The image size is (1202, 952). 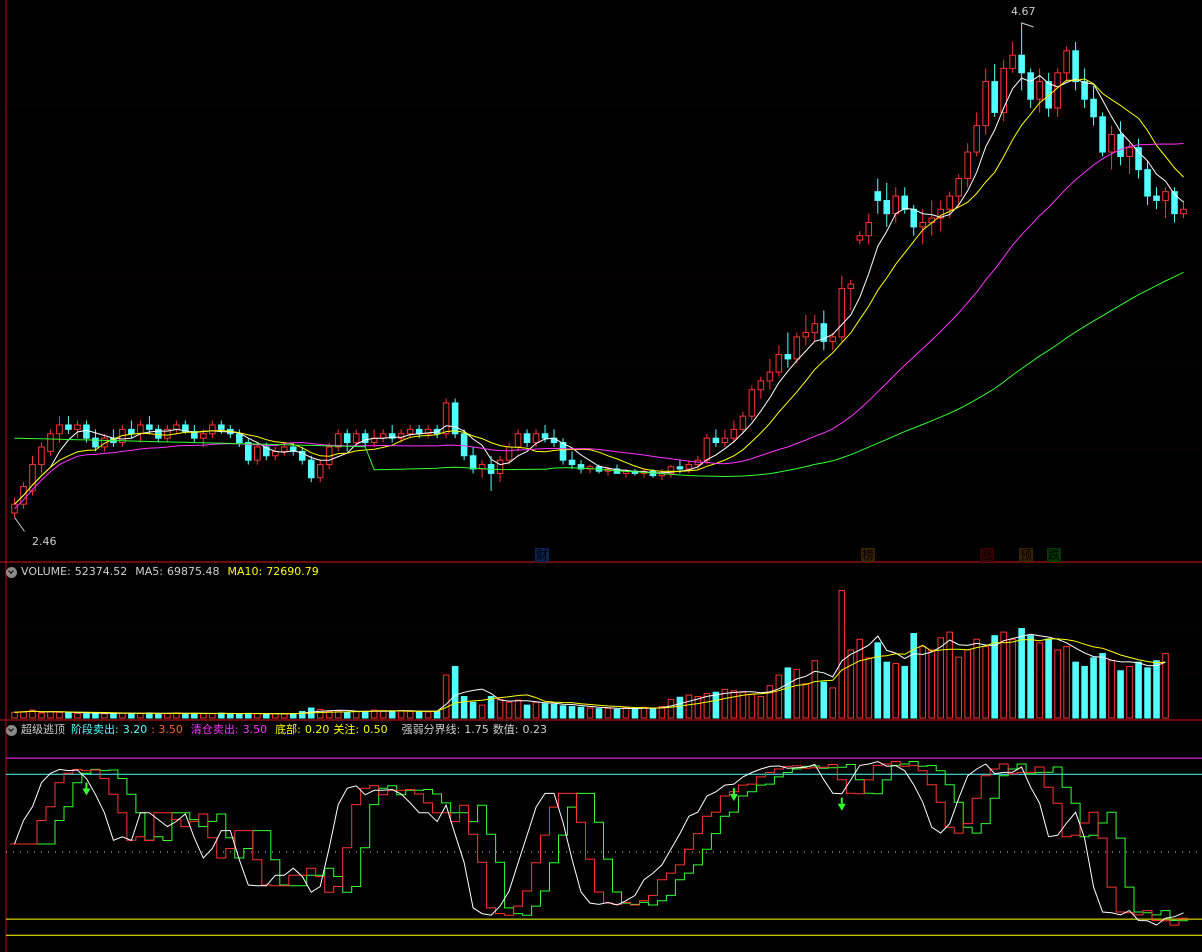 I want to click on clear-sell-value: 3.50, so click(x=255, y=729).